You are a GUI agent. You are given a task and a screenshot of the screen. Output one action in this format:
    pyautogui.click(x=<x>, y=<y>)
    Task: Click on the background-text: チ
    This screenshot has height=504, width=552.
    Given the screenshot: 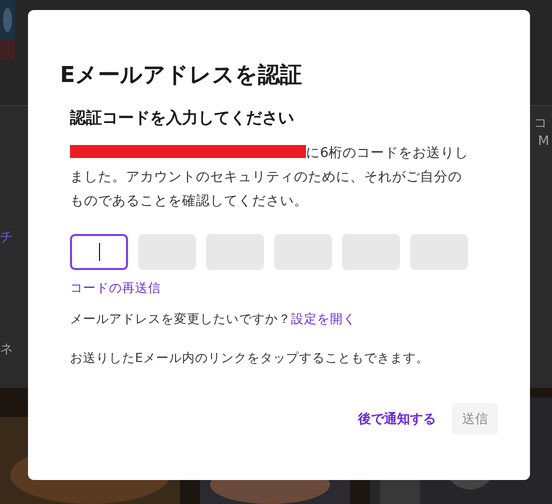 What is the action you would take?
    pyautogui.click(x=6, y=237)
    